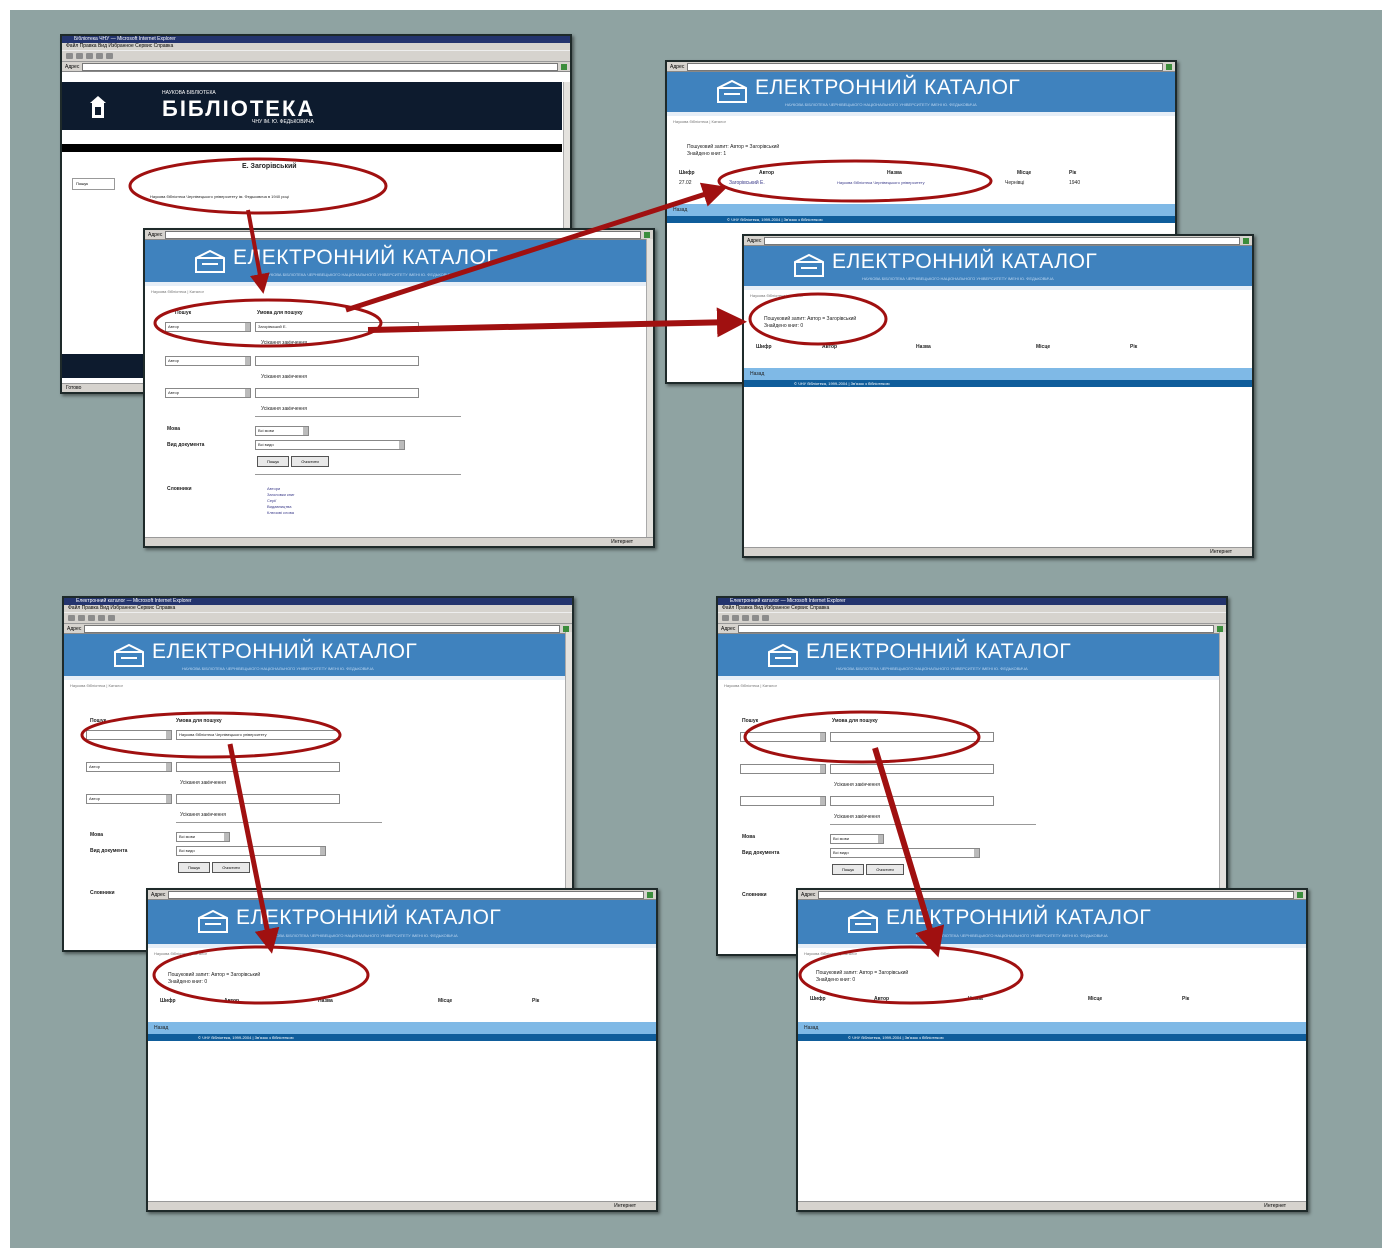  Describe the element at coordinates (258, 186) in the screenshot. I see `highlight-ellipse-article` at that location.